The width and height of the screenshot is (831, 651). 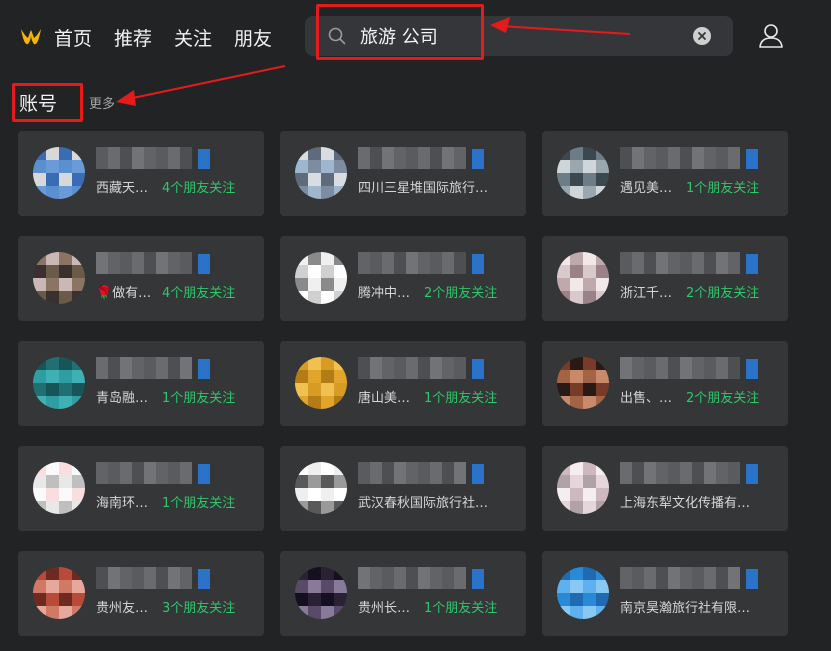 What do you see at coordinates (102, 102) in the screenshot?
I see `more-link: 更多` at bounding box center [102, 102].